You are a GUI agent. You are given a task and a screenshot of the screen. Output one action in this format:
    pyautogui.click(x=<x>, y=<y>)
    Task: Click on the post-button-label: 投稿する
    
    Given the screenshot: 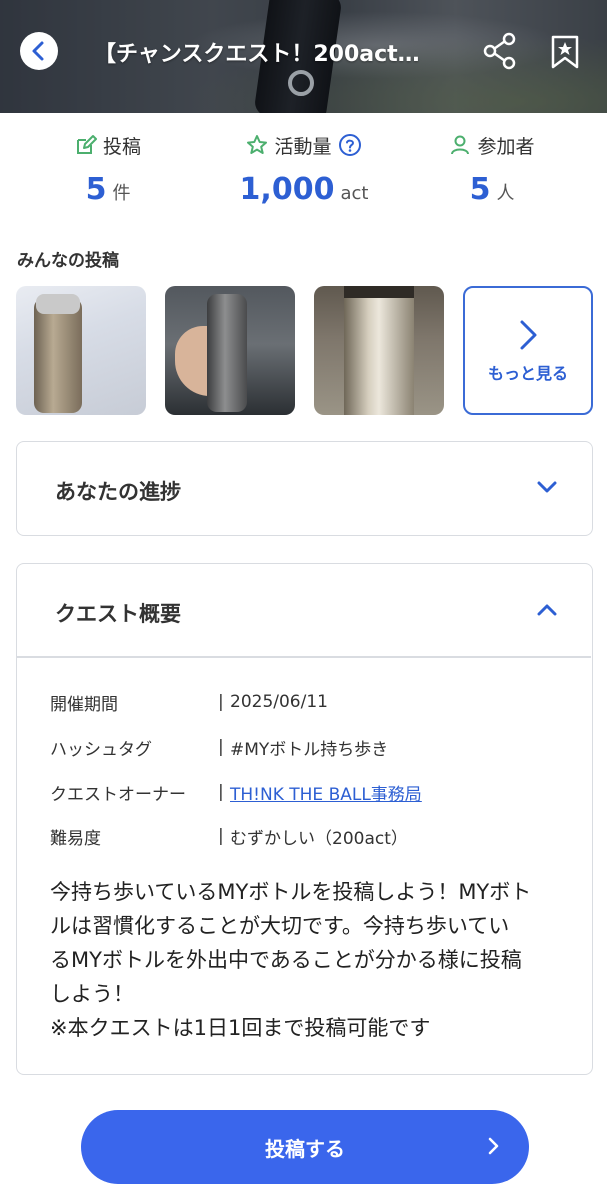 What is the action you would take?
    pyautogui.click(x=305, y=1148)
    